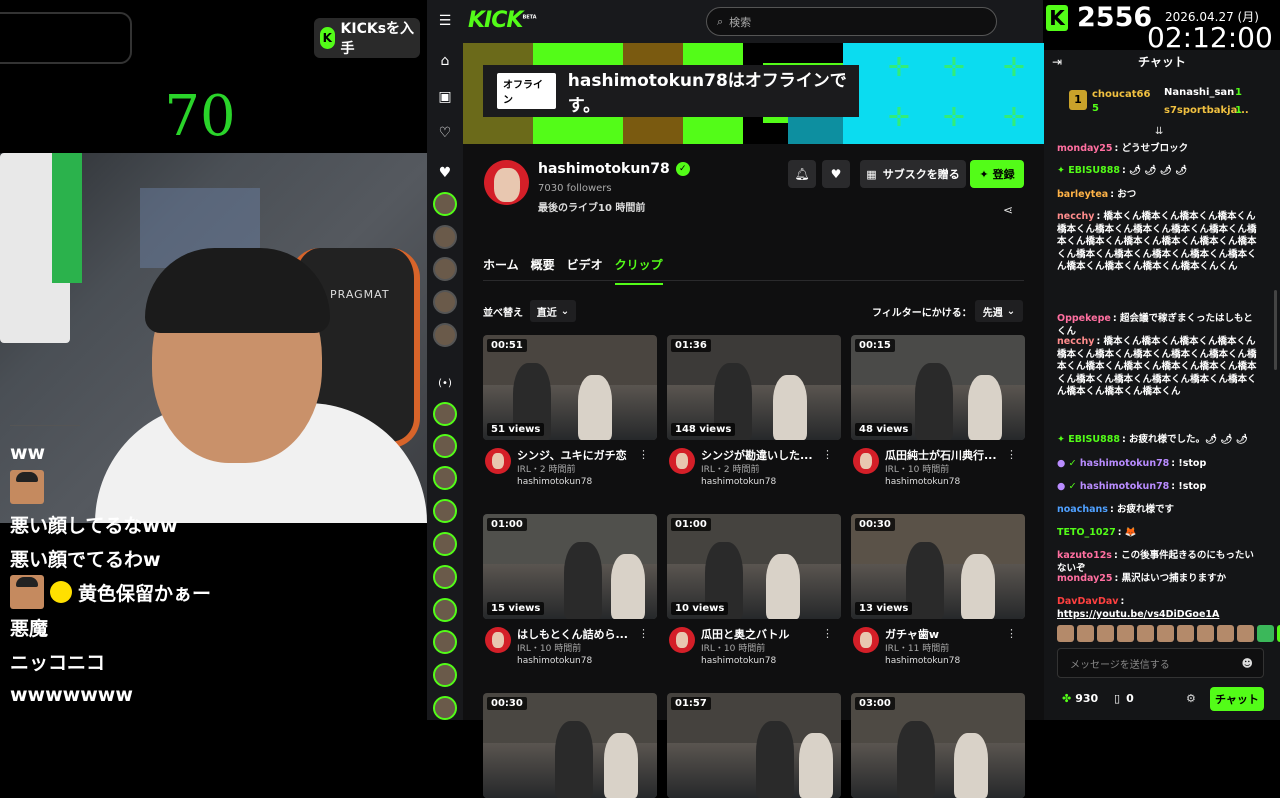  Describe the element at coordinates (1087, 601) in the screenshot. I see `chat-username: DavDavDav` at that location.